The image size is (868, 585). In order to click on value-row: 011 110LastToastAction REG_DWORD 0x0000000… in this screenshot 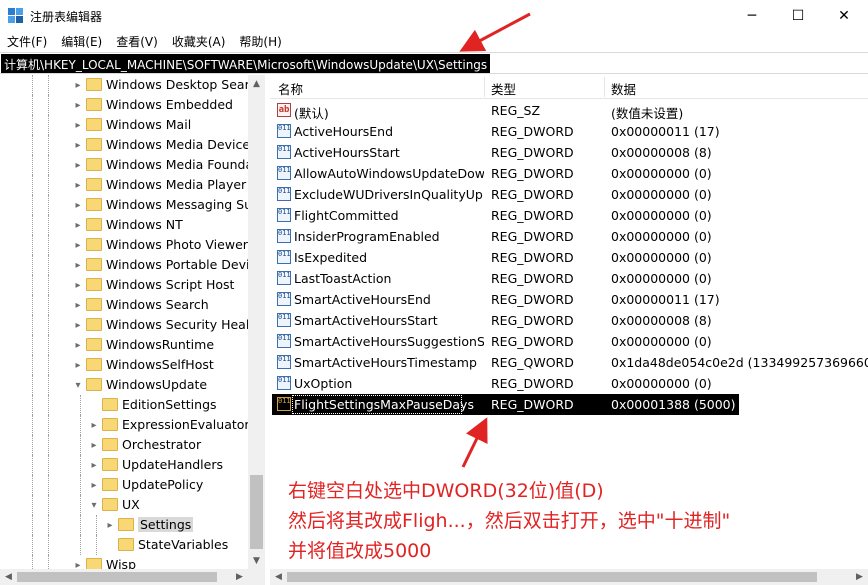, I will do `click(569, 278)`.